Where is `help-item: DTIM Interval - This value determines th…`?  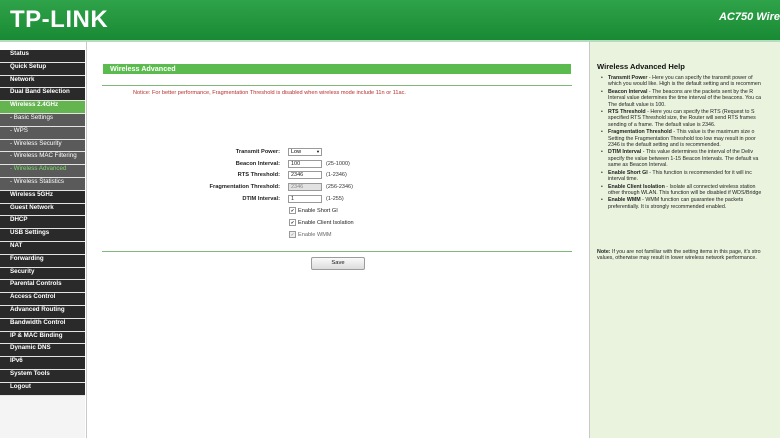 help-item: DTIM Interval - This value determines th… is located at coordinates (690, 159).